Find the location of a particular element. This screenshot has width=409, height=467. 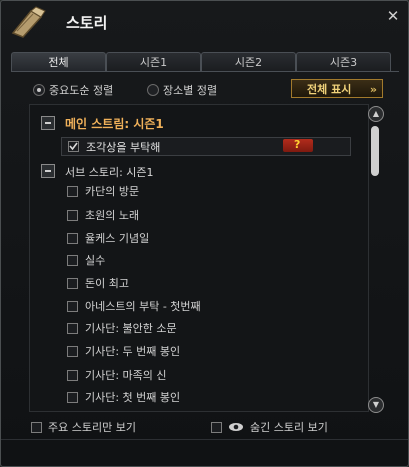

radio-unselected-icon is located at coordinates (153, 90).